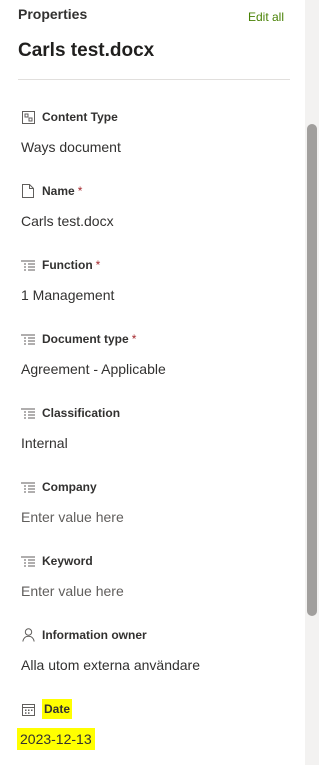 The height and width of the screenshot is (765, 320). I want to click on field-label-content-type: Content Type, so click(69, 117).